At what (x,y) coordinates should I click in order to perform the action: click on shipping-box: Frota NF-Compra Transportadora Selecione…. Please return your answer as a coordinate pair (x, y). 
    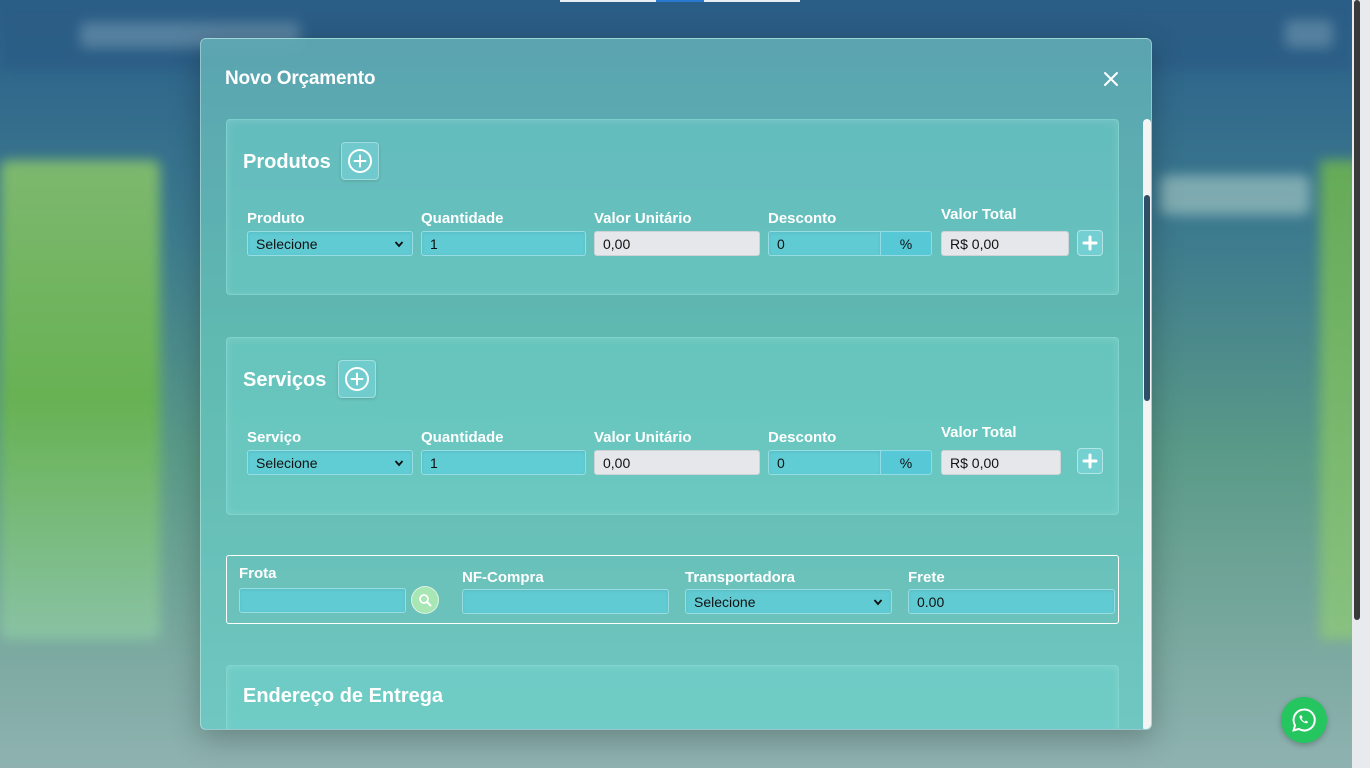
    Looking at the image, I should click on (672, 589).